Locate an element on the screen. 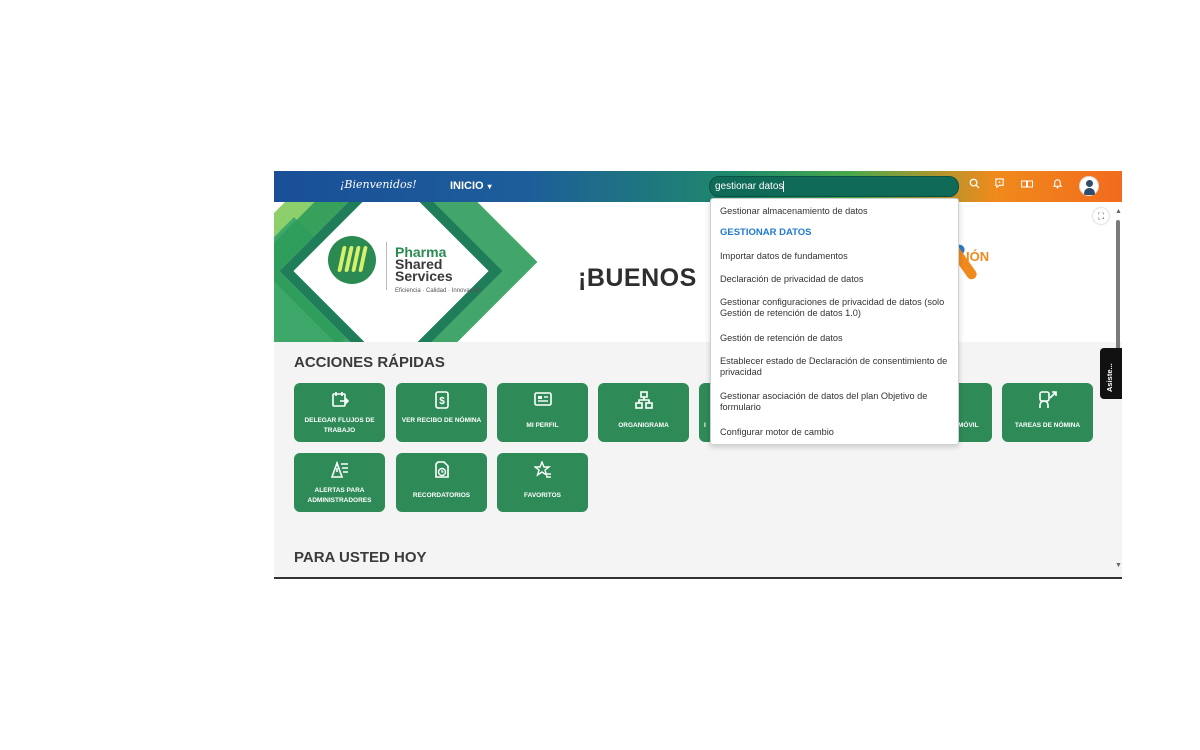 The width and height of the screenshot is (1200, 750). payslip-icon: $ is located at coordinates (441, 402).